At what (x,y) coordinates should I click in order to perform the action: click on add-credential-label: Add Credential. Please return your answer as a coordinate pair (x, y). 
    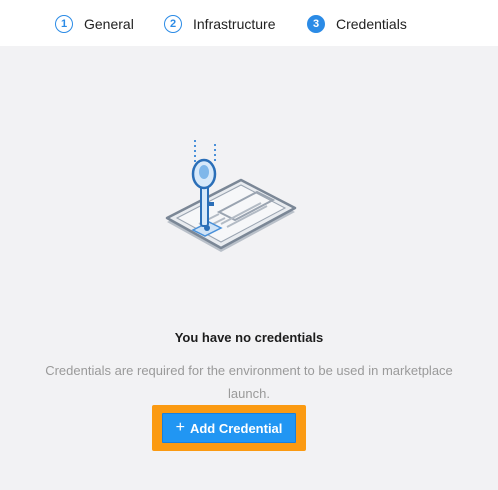
    Looking at the image, I should click on (236, 428).